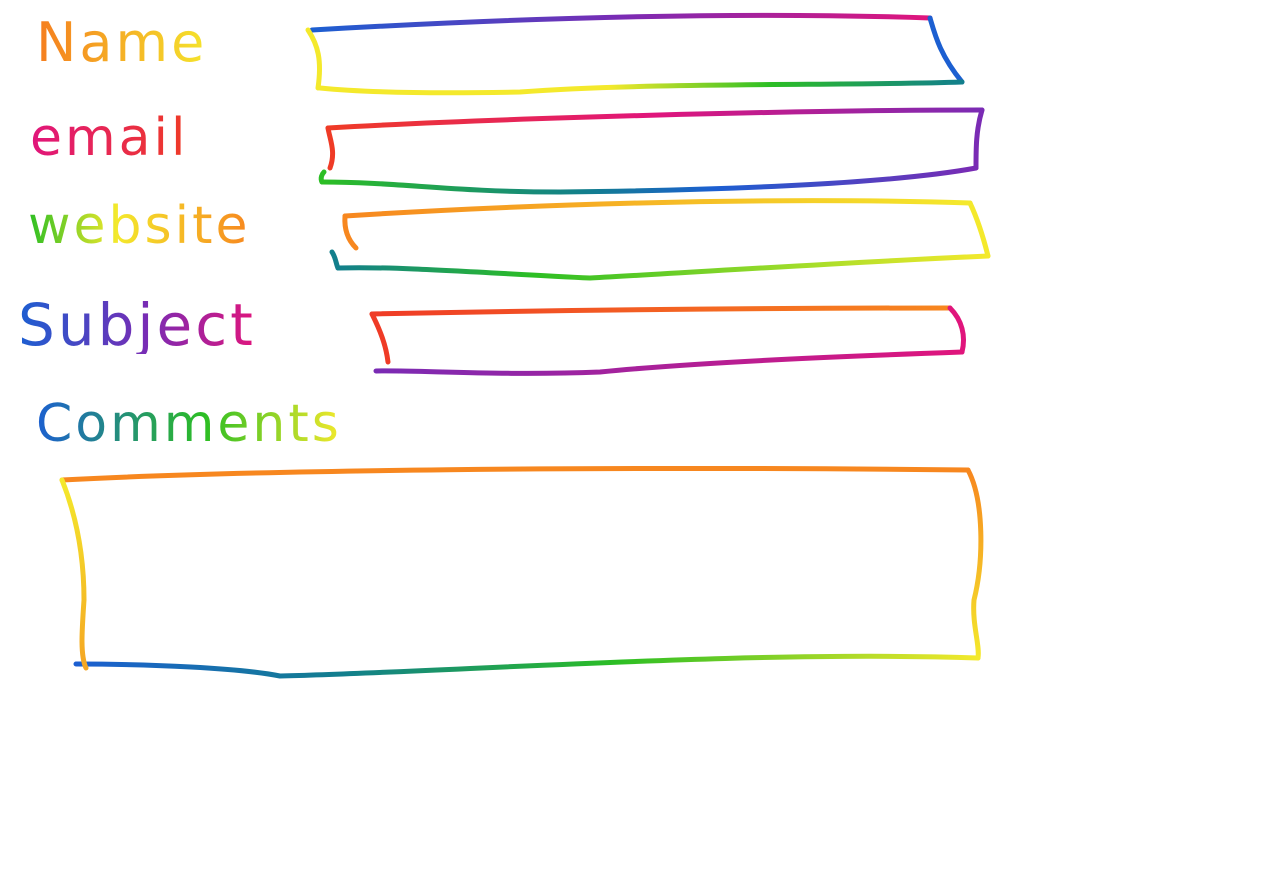 The image size is (1276, 889). I want to click on comments-textarea, so click(527, 570).